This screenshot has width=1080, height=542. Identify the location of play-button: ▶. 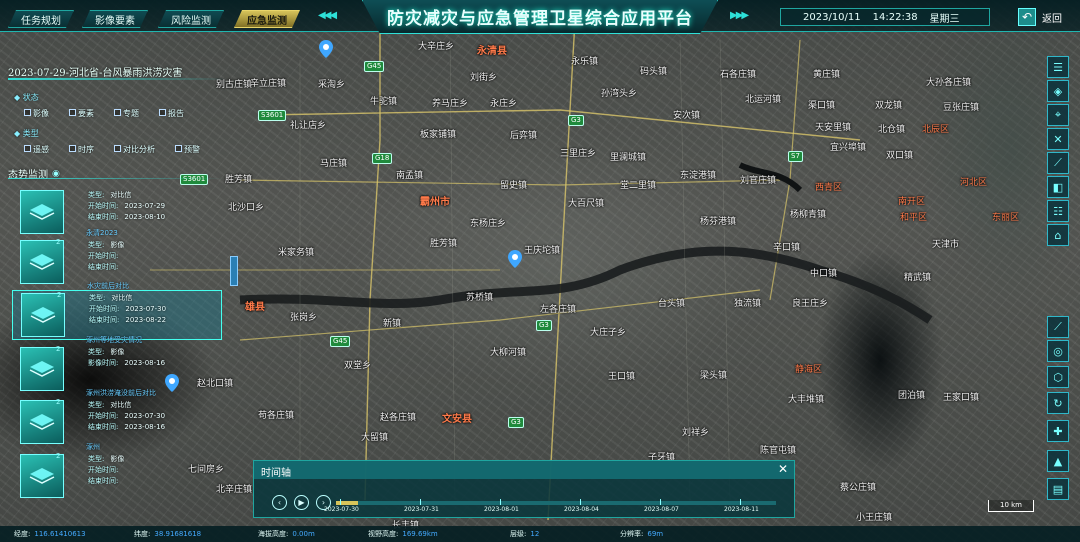
(301, 502).